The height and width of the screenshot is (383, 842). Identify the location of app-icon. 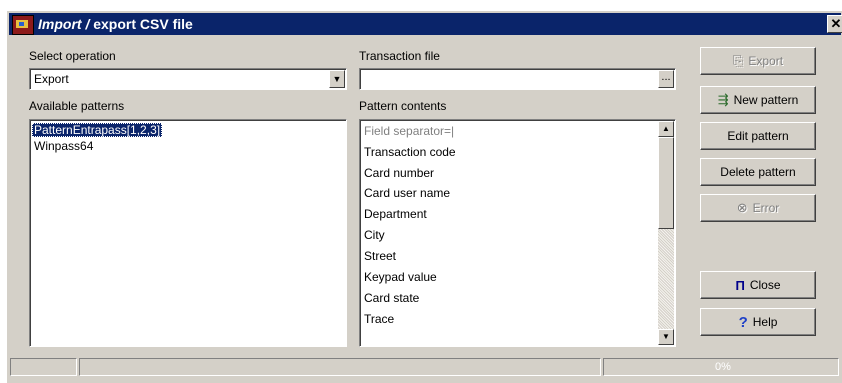
(23, 25).